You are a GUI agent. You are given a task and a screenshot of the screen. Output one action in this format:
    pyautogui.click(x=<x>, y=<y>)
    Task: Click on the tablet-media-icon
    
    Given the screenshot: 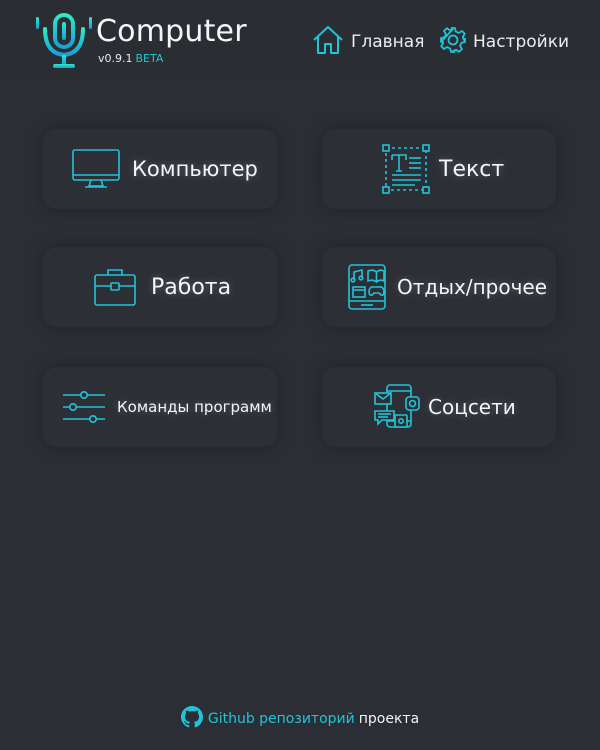 What is the action you would take?
    pyautogui.click(x=367, y=287)
    